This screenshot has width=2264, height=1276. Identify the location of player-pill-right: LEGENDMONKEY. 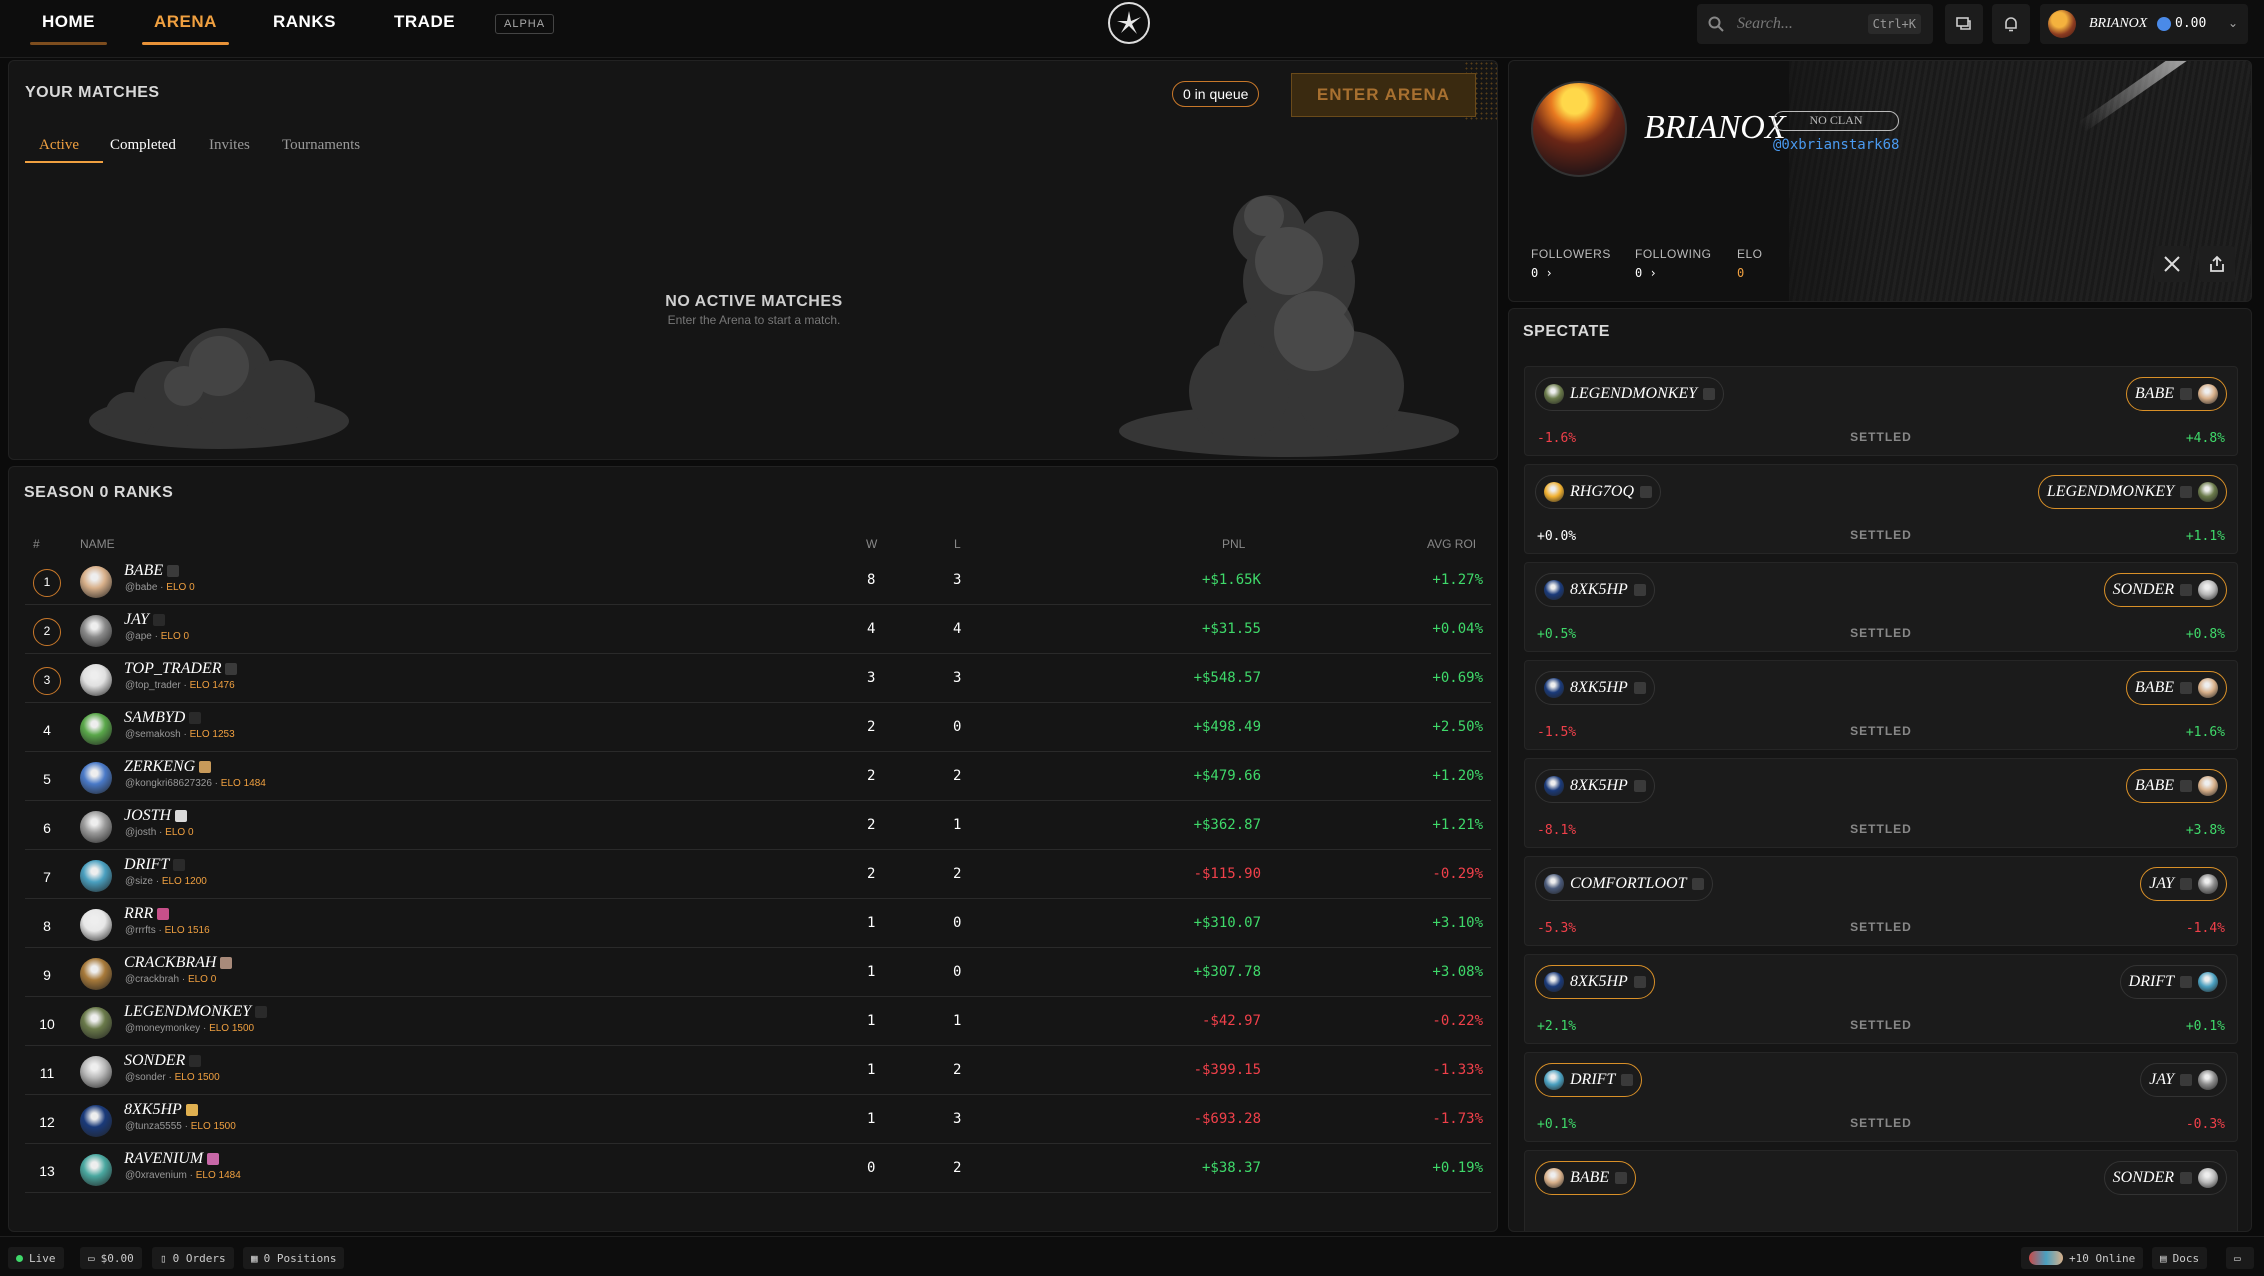
(2132, 492).